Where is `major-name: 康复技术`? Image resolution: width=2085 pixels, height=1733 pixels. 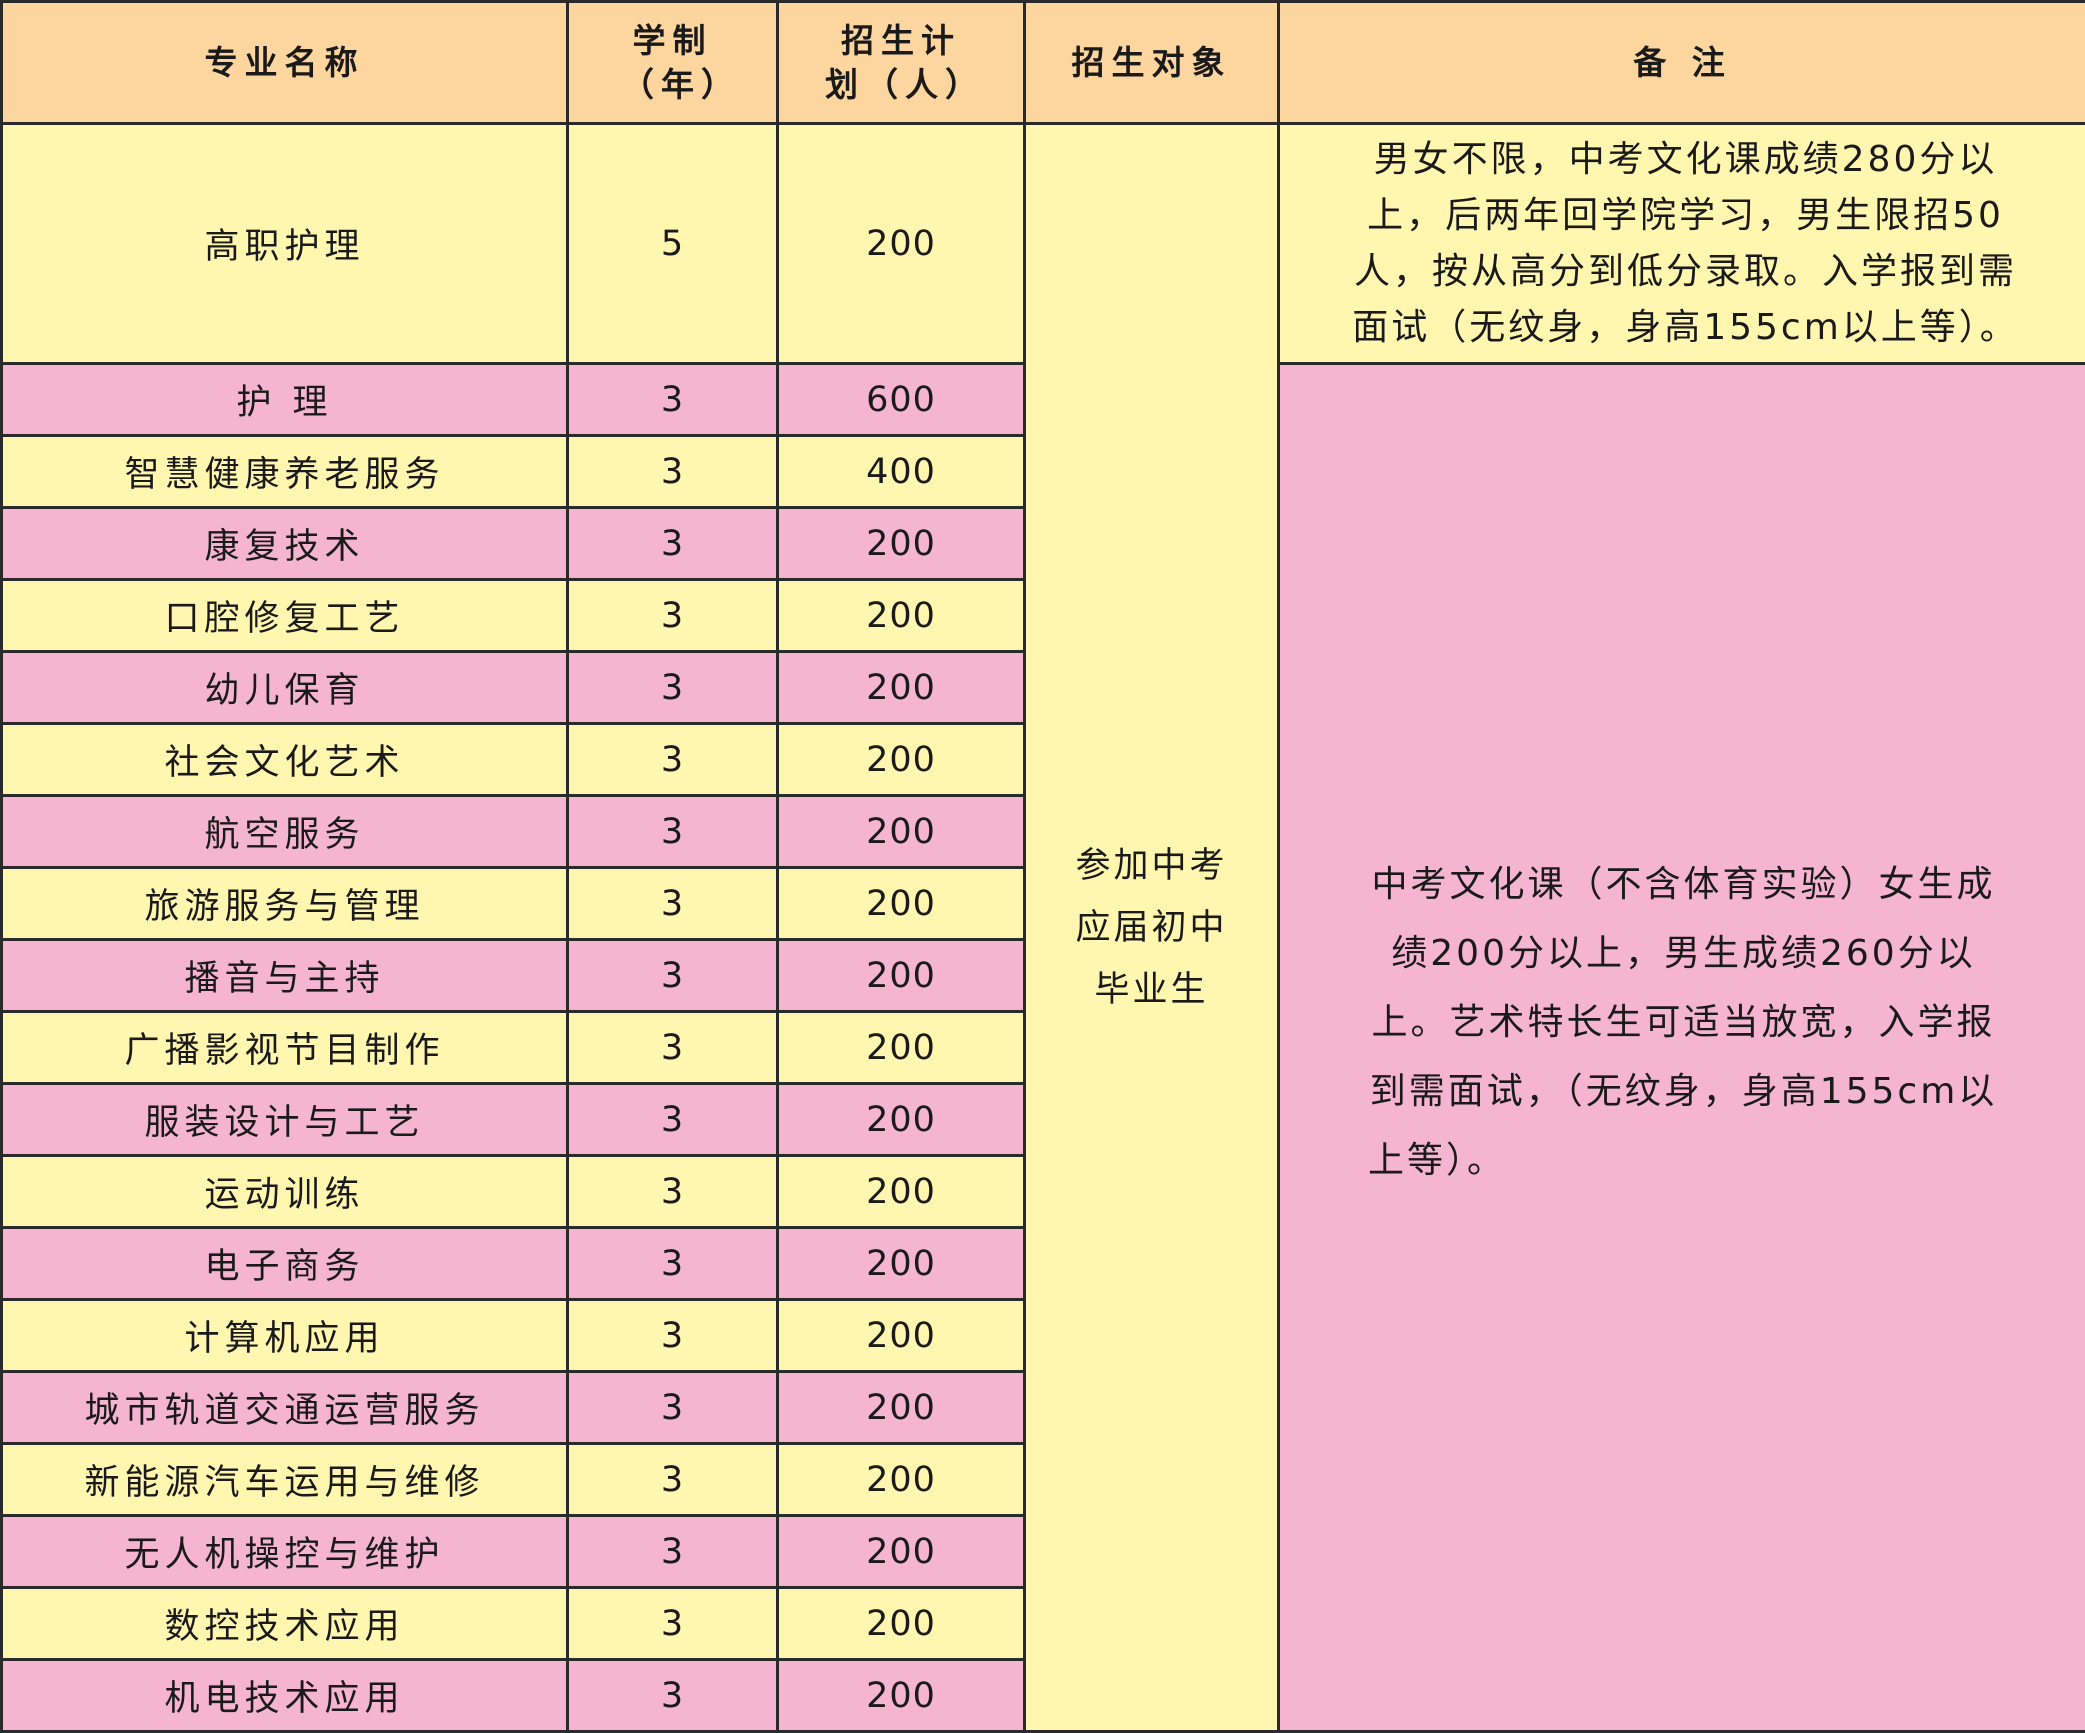 major-name: 康复技术 is located at coordinates (285, 544).